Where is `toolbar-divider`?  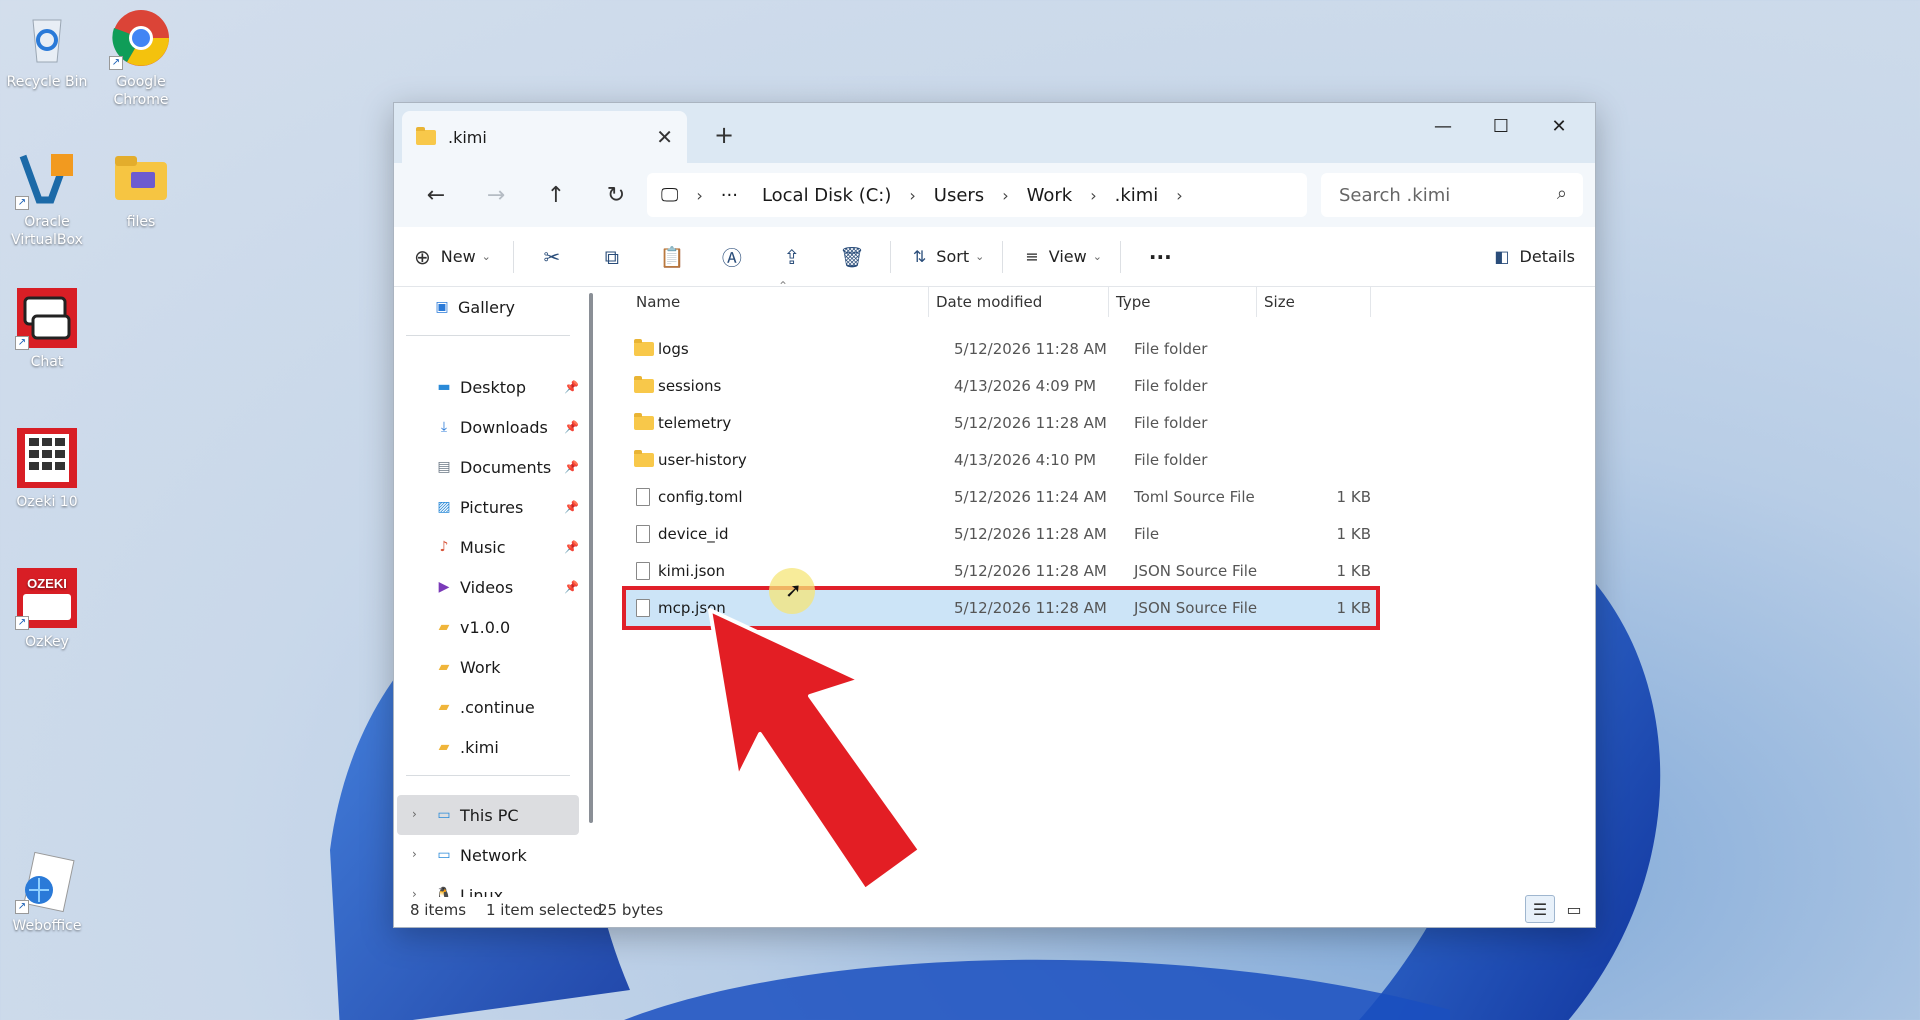
toolbar-divider is located at coordinates (890, 256).